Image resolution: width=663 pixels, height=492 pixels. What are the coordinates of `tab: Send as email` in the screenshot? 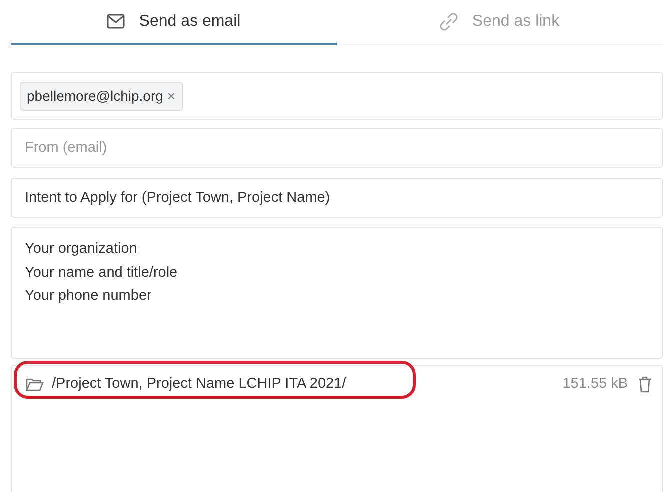 It's located at (174, 22).